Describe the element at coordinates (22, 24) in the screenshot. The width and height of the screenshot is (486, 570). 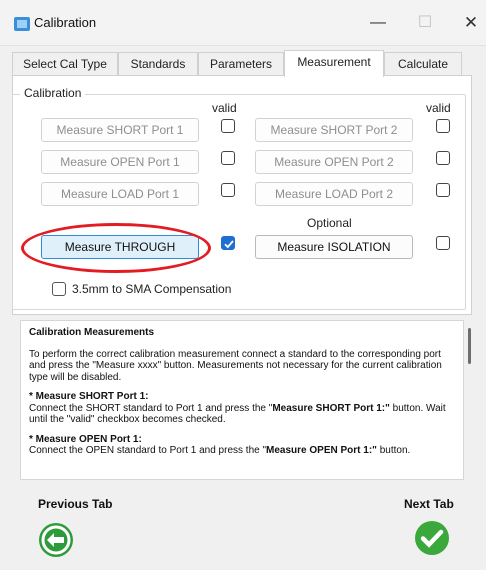
I see `calibration-app-icon` at that location.